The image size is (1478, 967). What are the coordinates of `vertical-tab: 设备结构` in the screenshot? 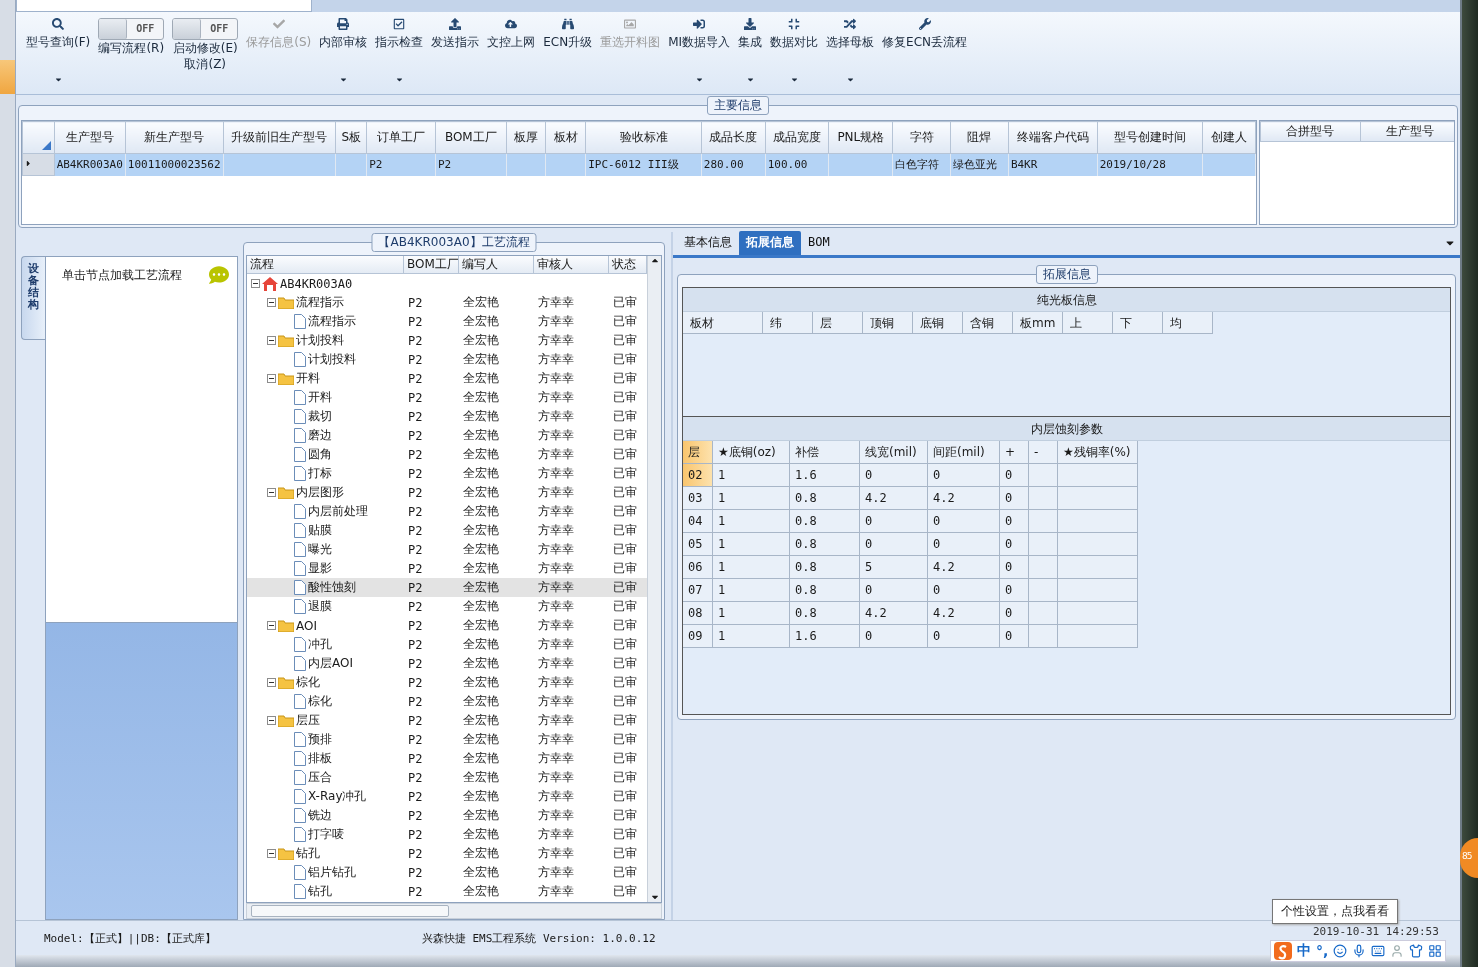 It's located at (33, 298).